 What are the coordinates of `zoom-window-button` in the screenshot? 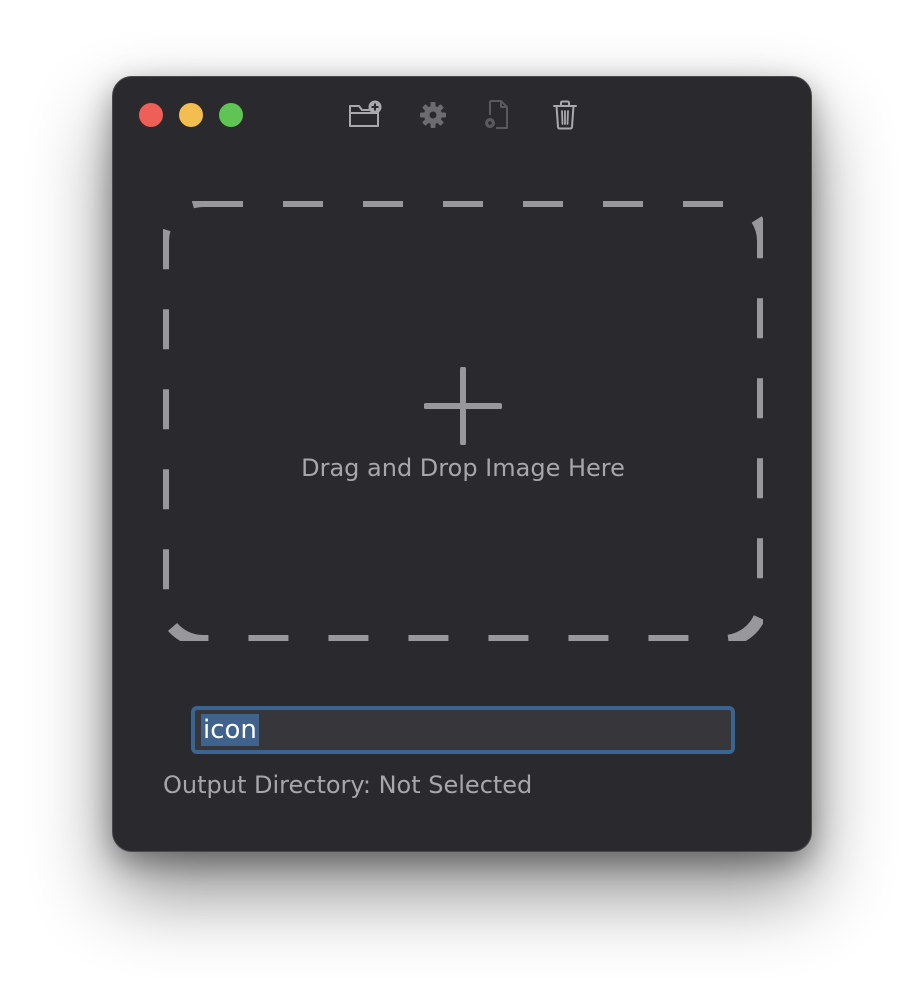 It's located at (231, 115).